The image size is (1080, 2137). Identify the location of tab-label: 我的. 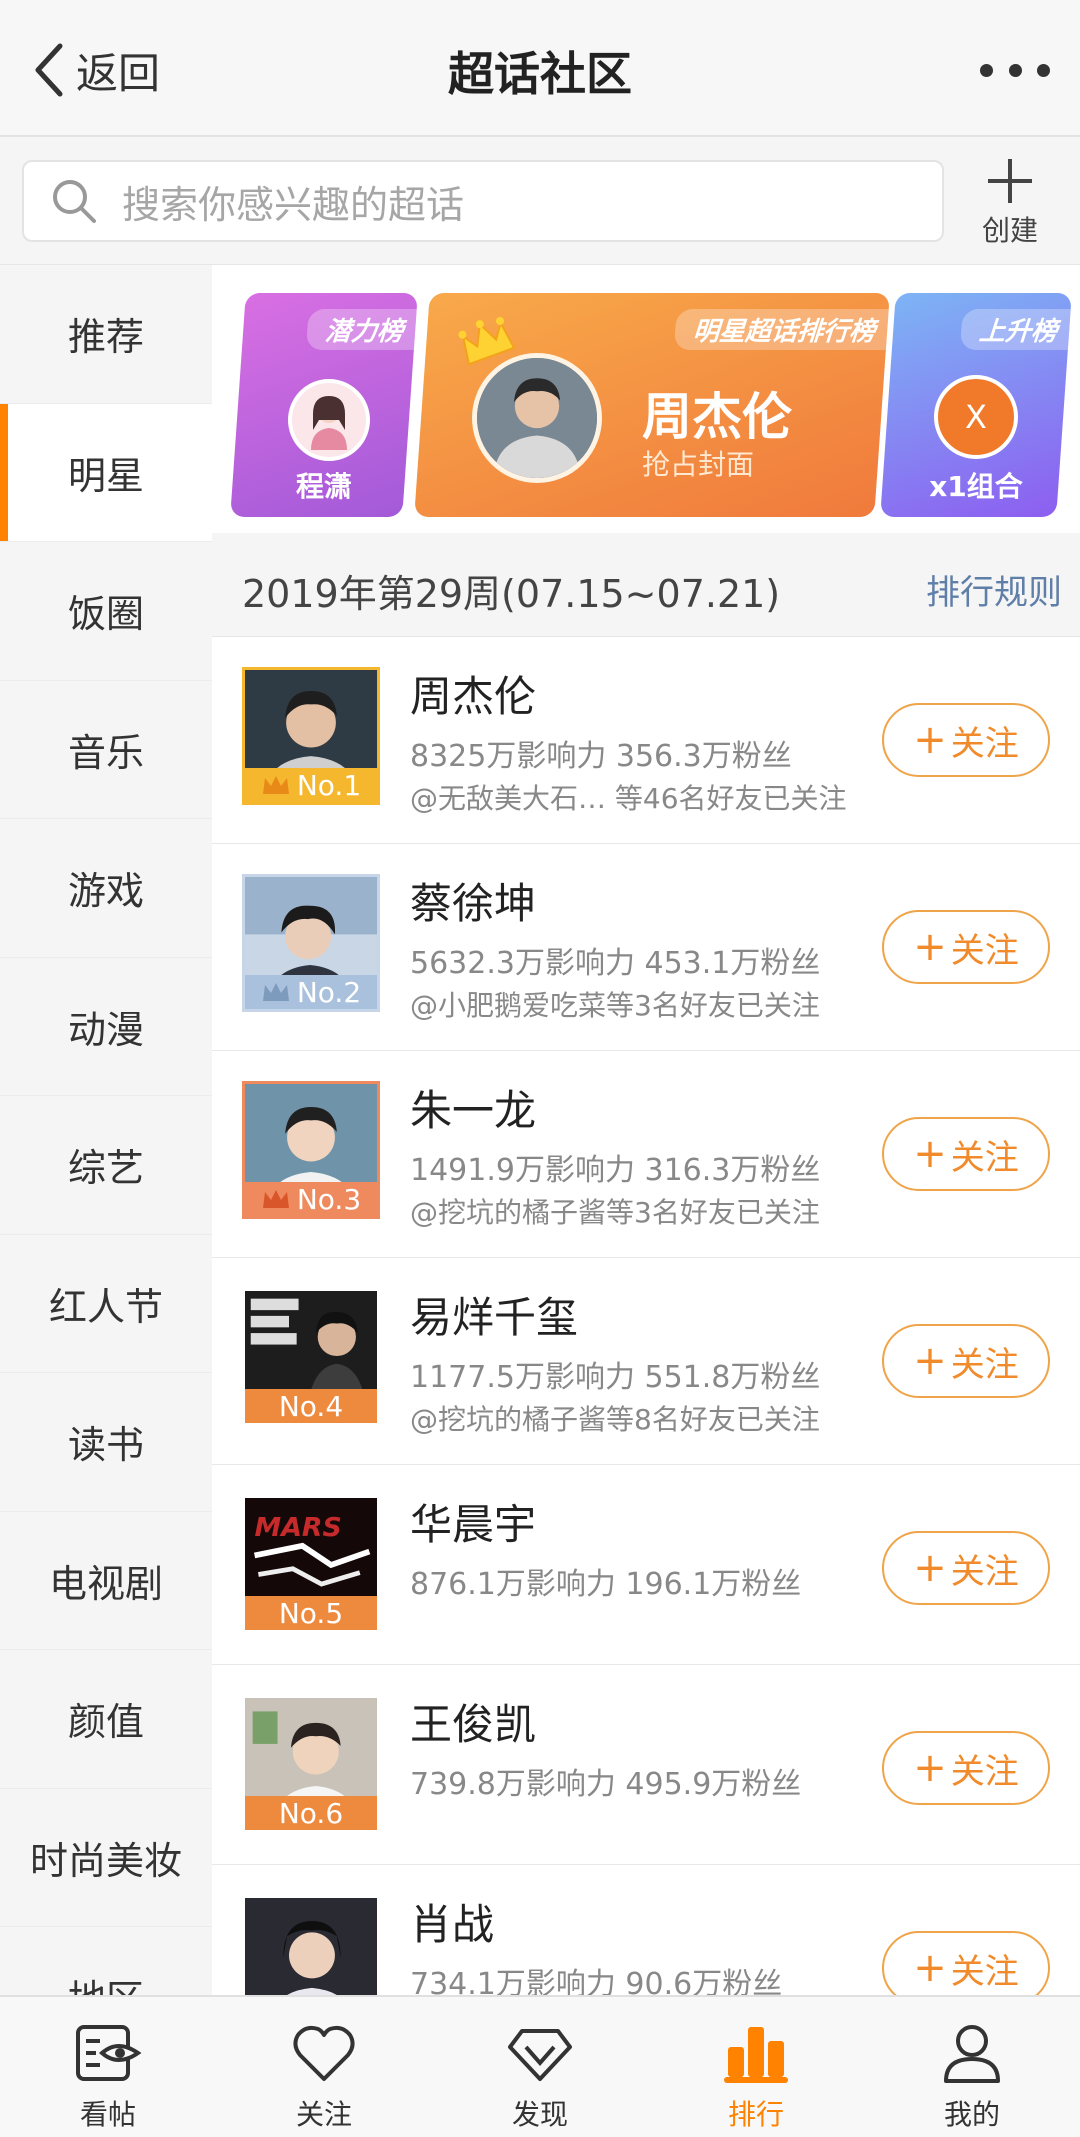
(971, 2114).